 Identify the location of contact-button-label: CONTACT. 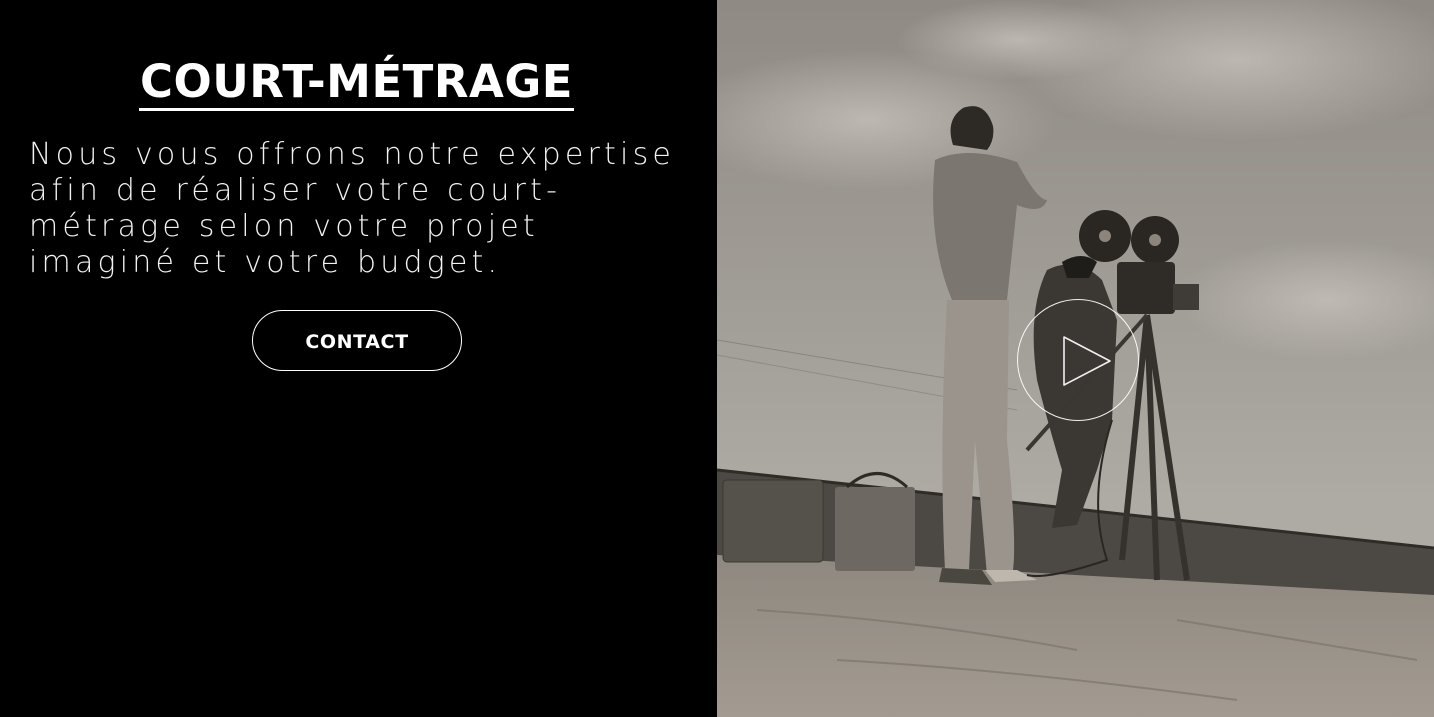
(357, 342).